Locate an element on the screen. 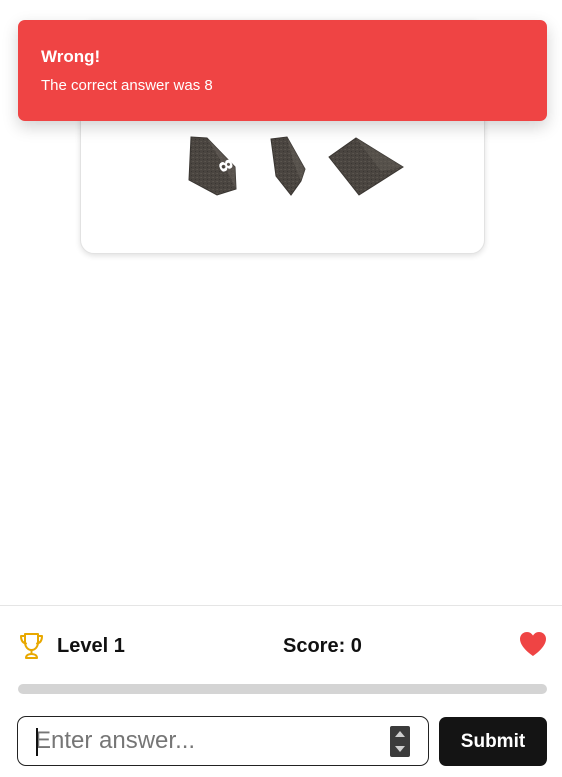 The height and width of the screenshot is (777, 562). progress-bar is located at coordinates (282, 689).